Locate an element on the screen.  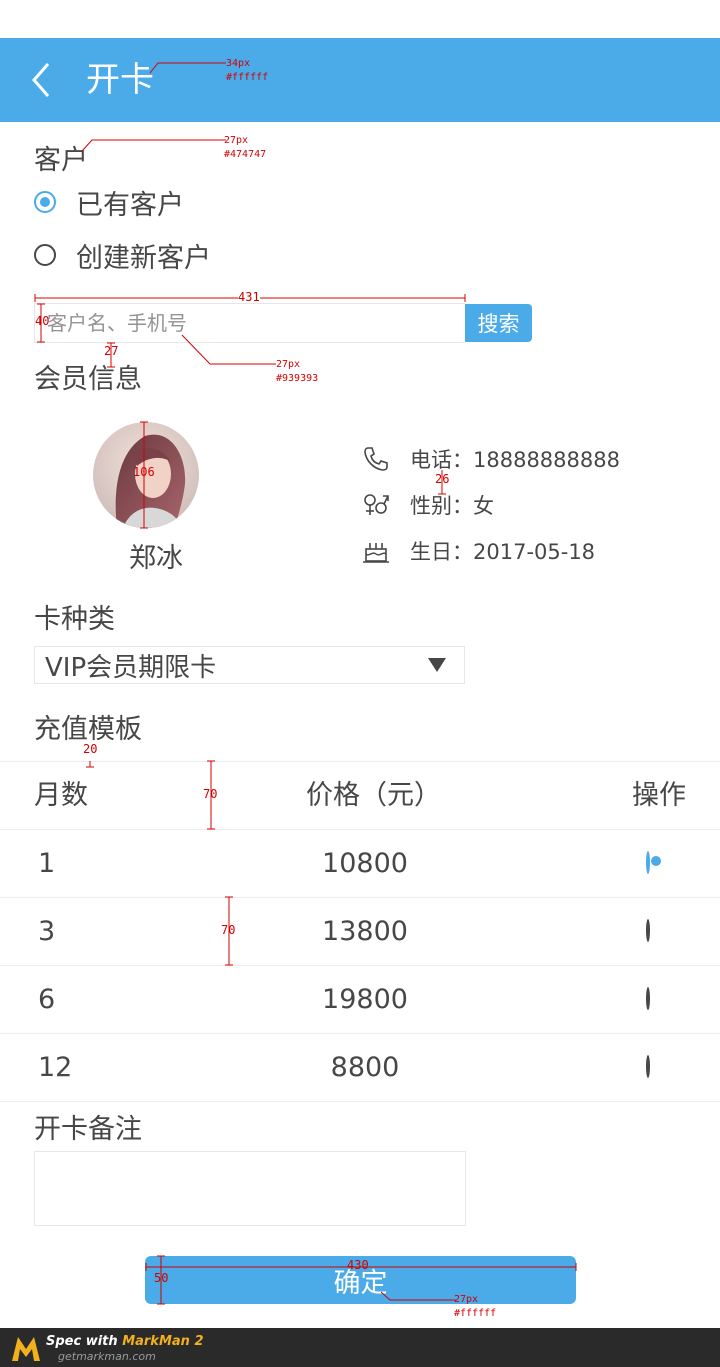
row-price: 19800 is located at coordinates (365, 999).